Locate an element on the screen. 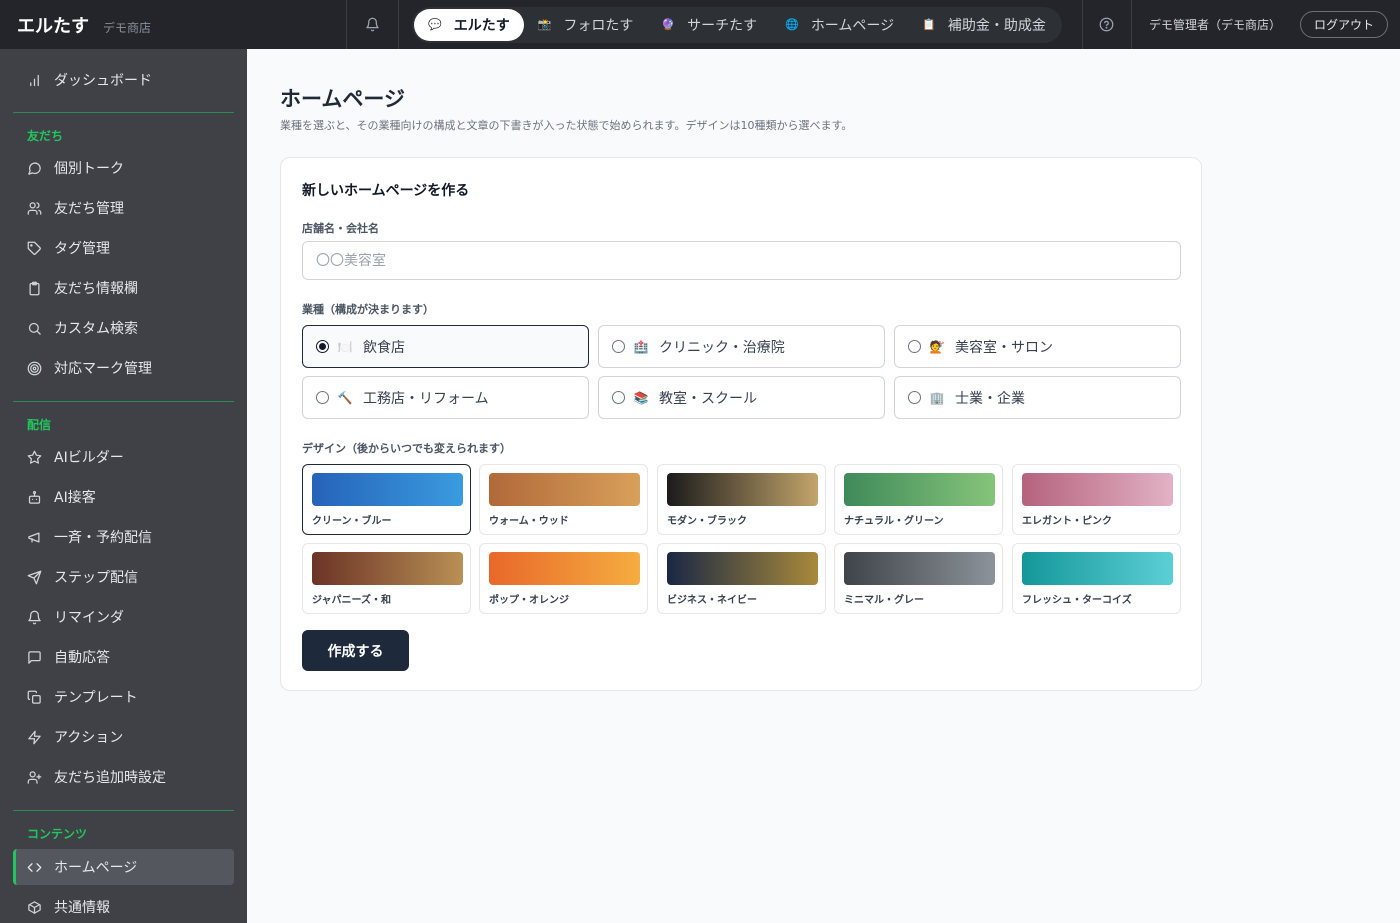 The image size is (1400, 923). bot-icon is located at coordinates (34, 497).